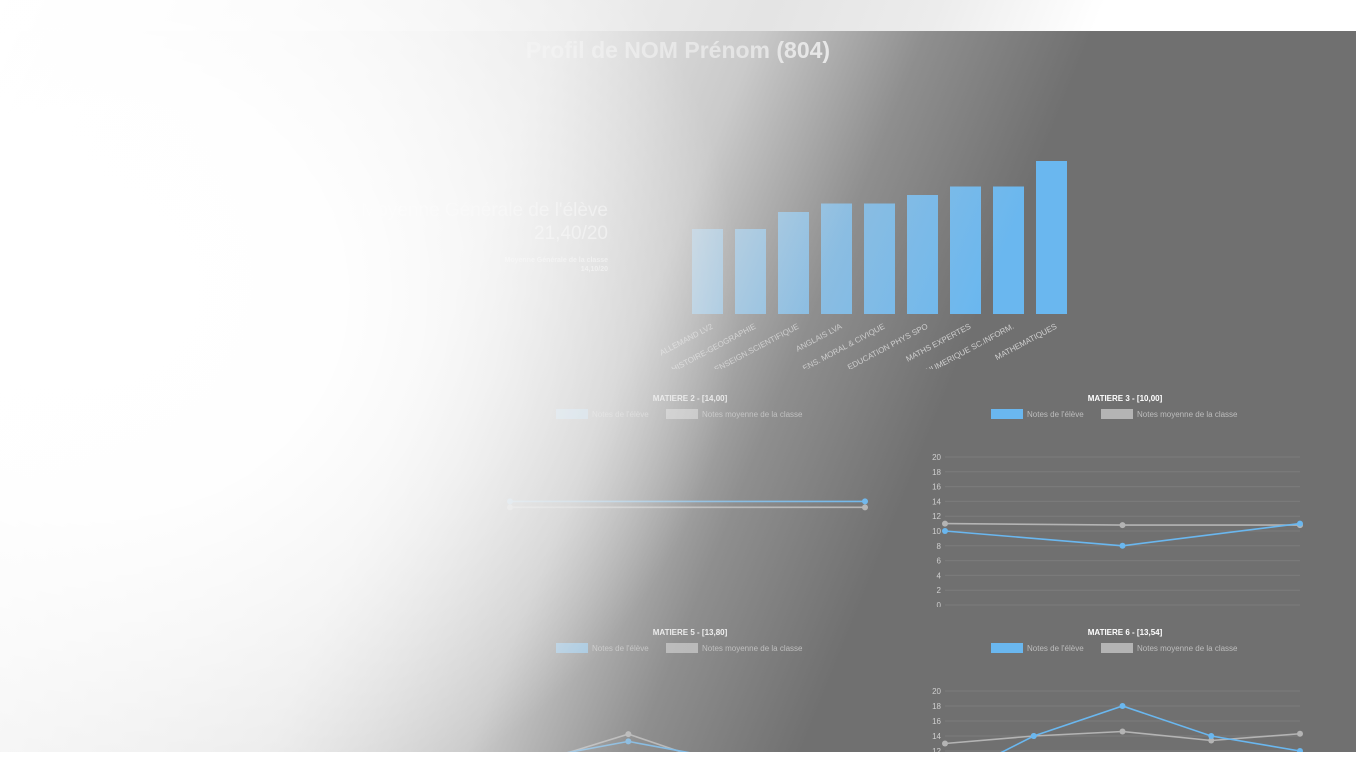 The width and height of the screenshot is (1366, 768). I want to click on student-average-value: 21,40/20, so click(571, 233).